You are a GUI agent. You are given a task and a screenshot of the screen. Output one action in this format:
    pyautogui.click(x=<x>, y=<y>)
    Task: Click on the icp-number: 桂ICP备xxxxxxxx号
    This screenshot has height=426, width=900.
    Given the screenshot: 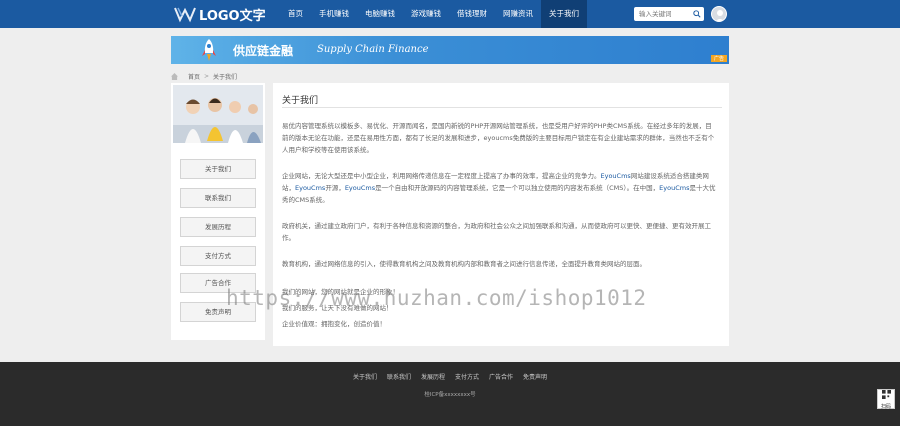 What is the action you would take?
    pyautogui.click(x=450, y=395)
    